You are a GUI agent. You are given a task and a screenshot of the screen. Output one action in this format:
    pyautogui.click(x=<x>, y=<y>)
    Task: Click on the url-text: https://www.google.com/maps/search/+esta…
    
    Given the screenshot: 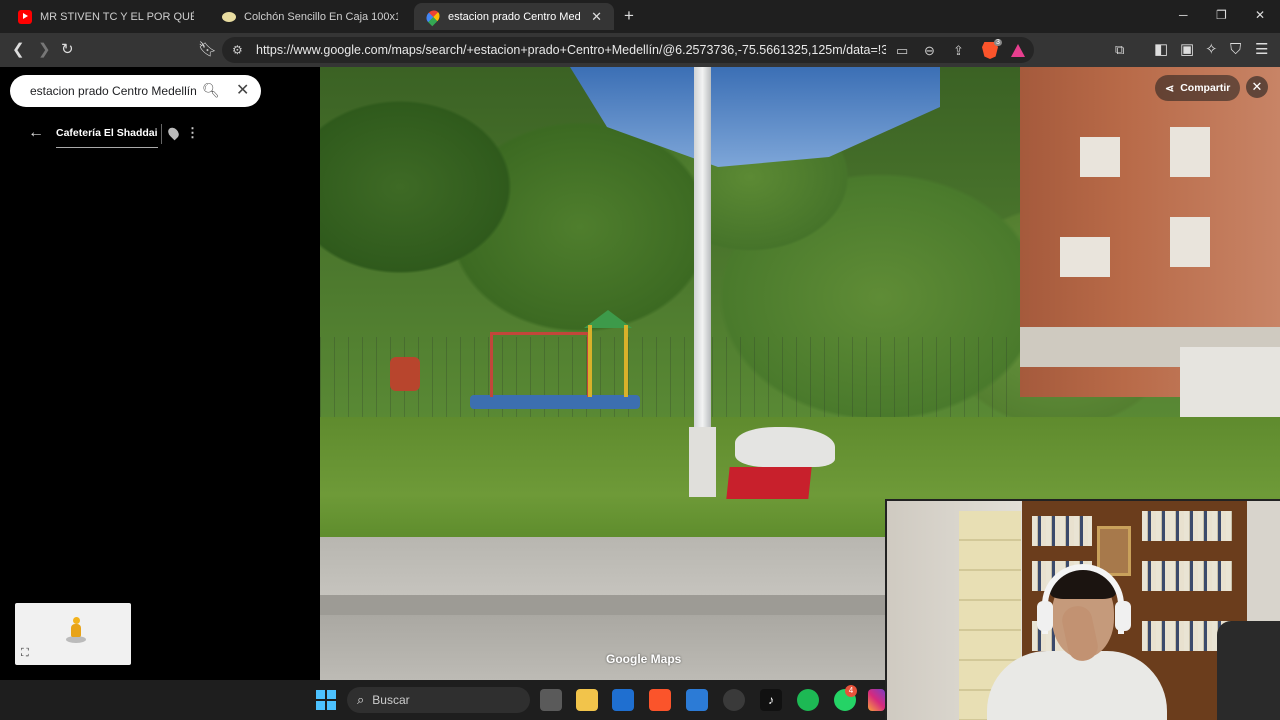 What is the action you would take?
    pyautogui.click(x=571, y=50)
    